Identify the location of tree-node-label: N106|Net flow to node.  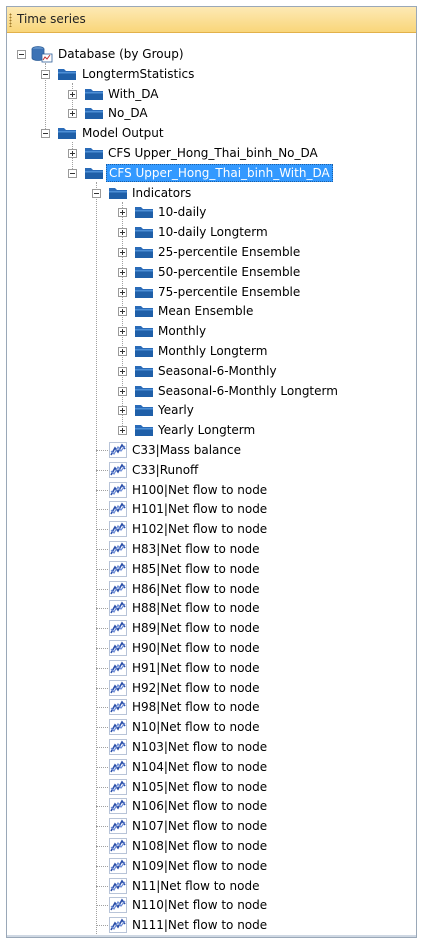
(200, 806).